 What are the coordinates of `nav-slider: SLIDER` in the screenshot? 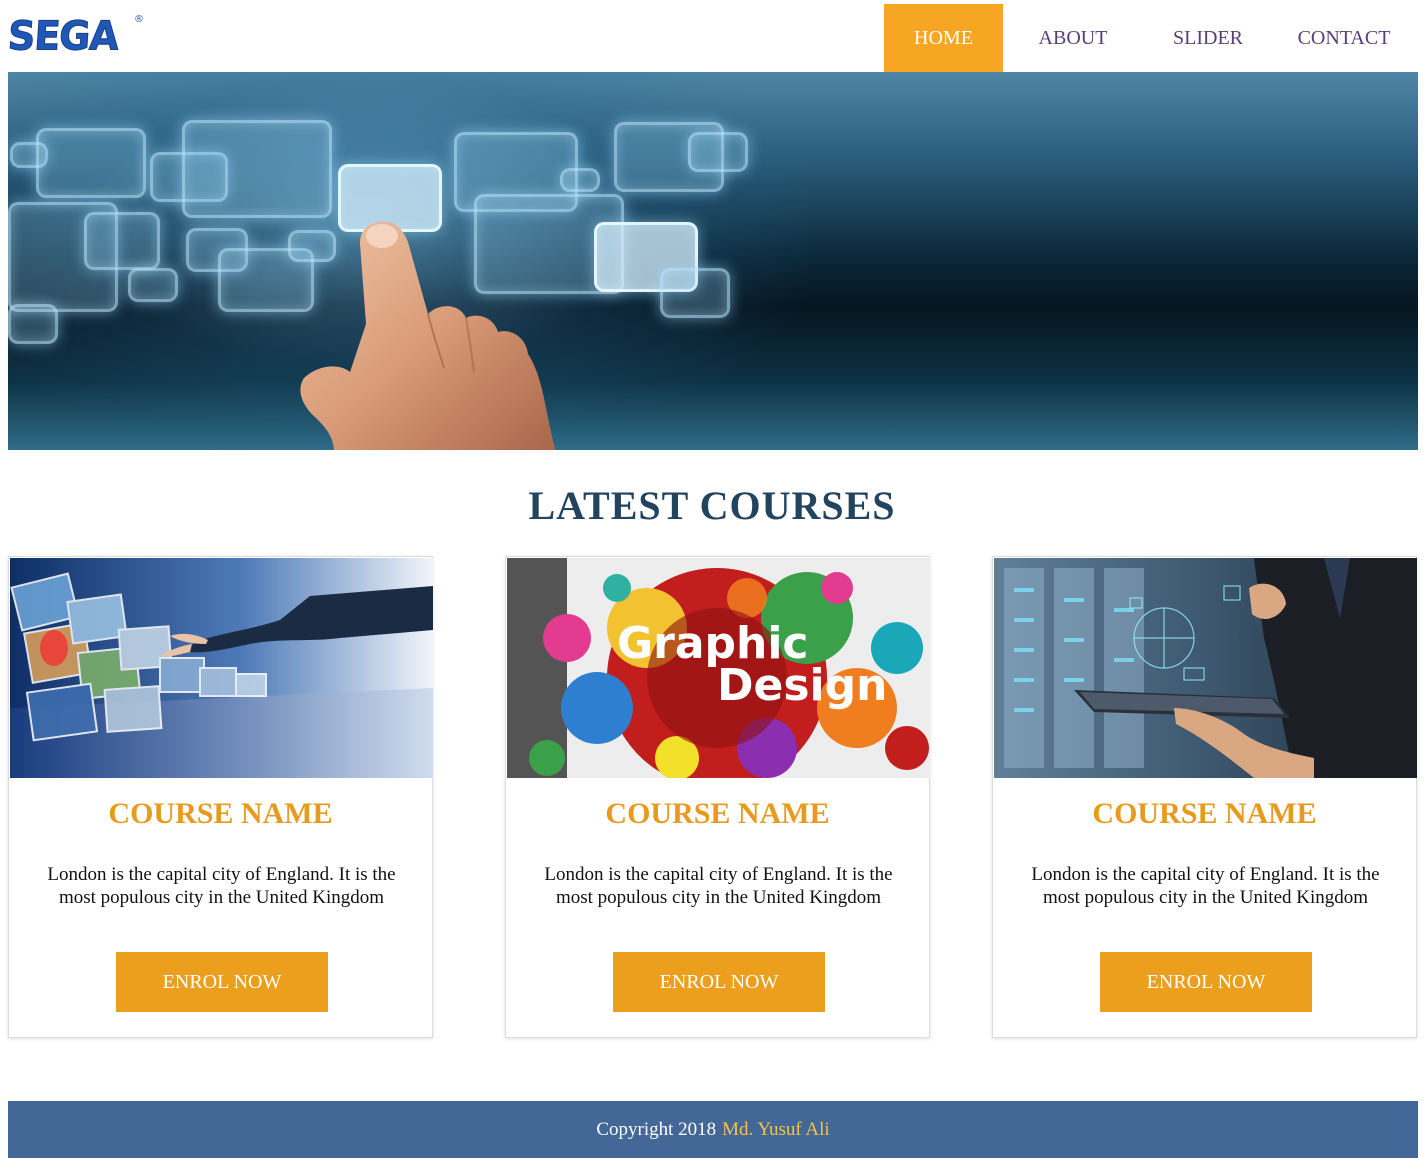 It's located at (1208, 38).